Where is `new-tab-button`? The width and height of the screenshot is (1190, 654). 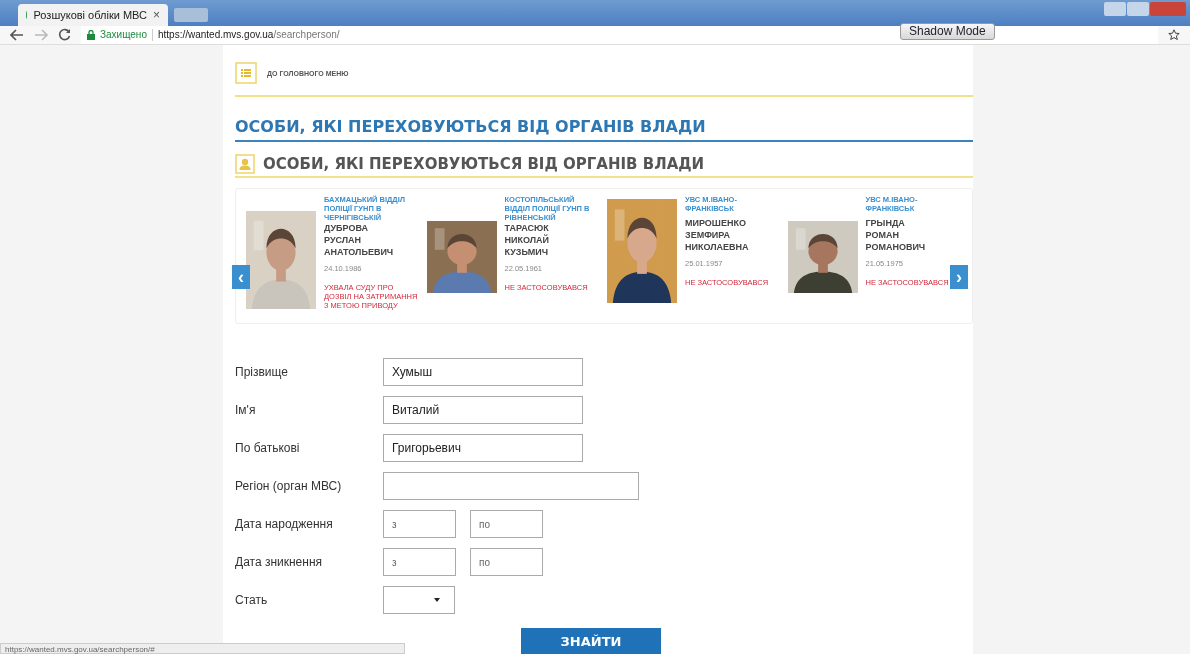
new-tab-button is located at coordinates (191, 14).